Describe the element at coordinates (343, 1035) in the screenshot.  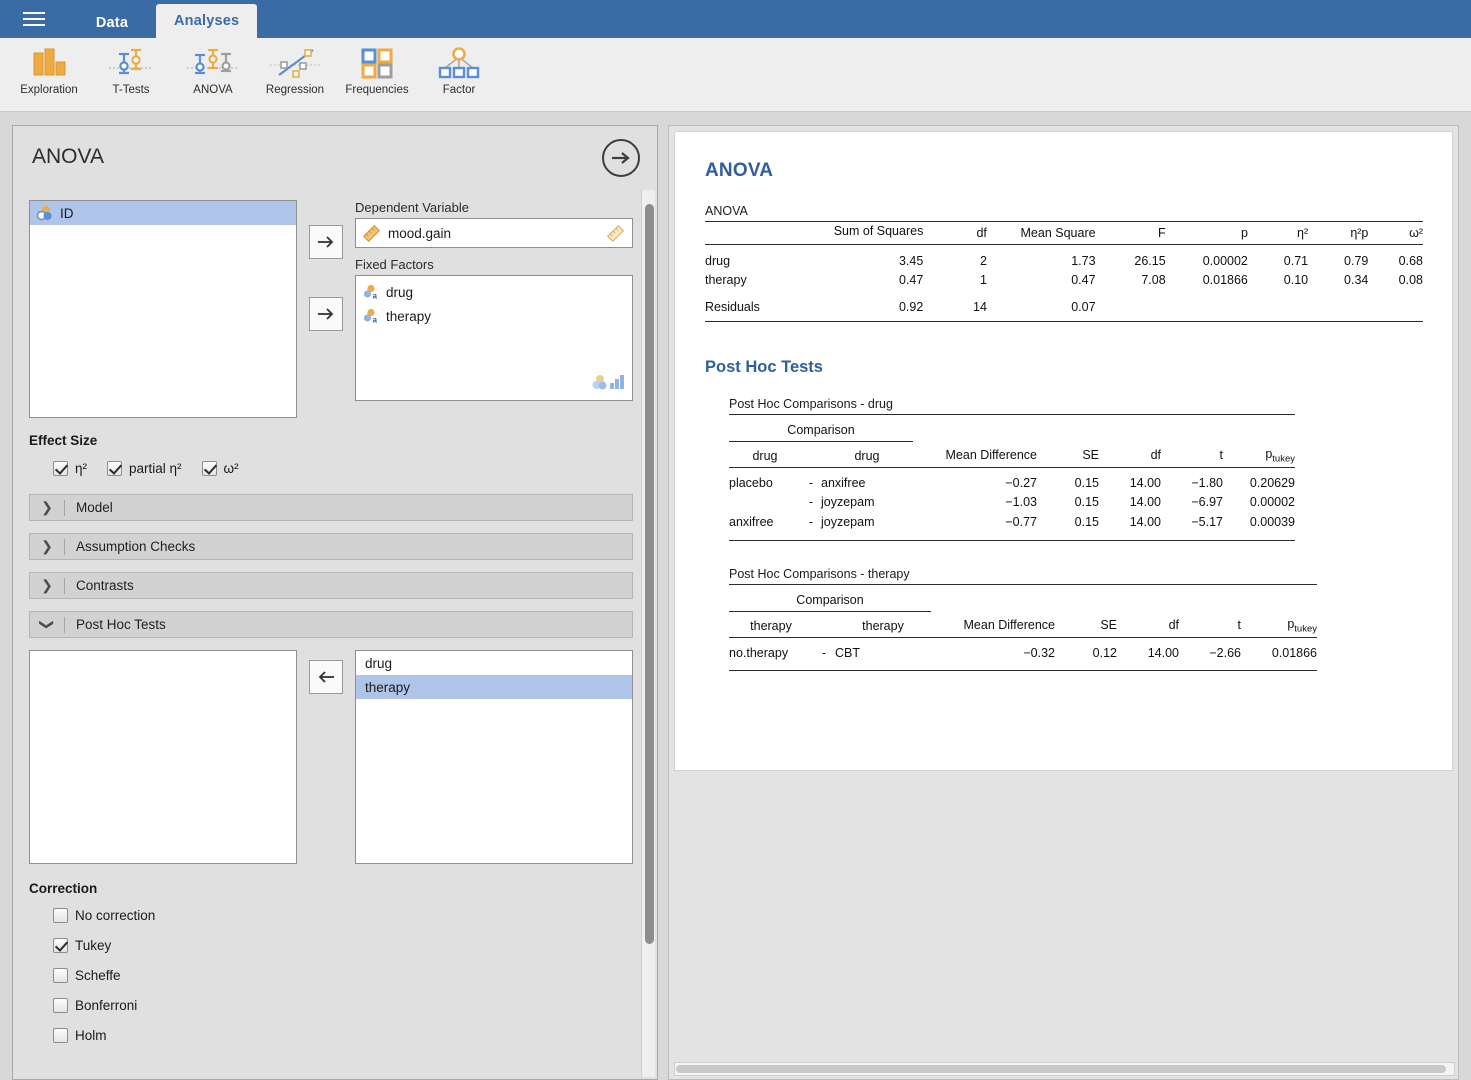
I see `checkbox-holm: Holm` at that location.